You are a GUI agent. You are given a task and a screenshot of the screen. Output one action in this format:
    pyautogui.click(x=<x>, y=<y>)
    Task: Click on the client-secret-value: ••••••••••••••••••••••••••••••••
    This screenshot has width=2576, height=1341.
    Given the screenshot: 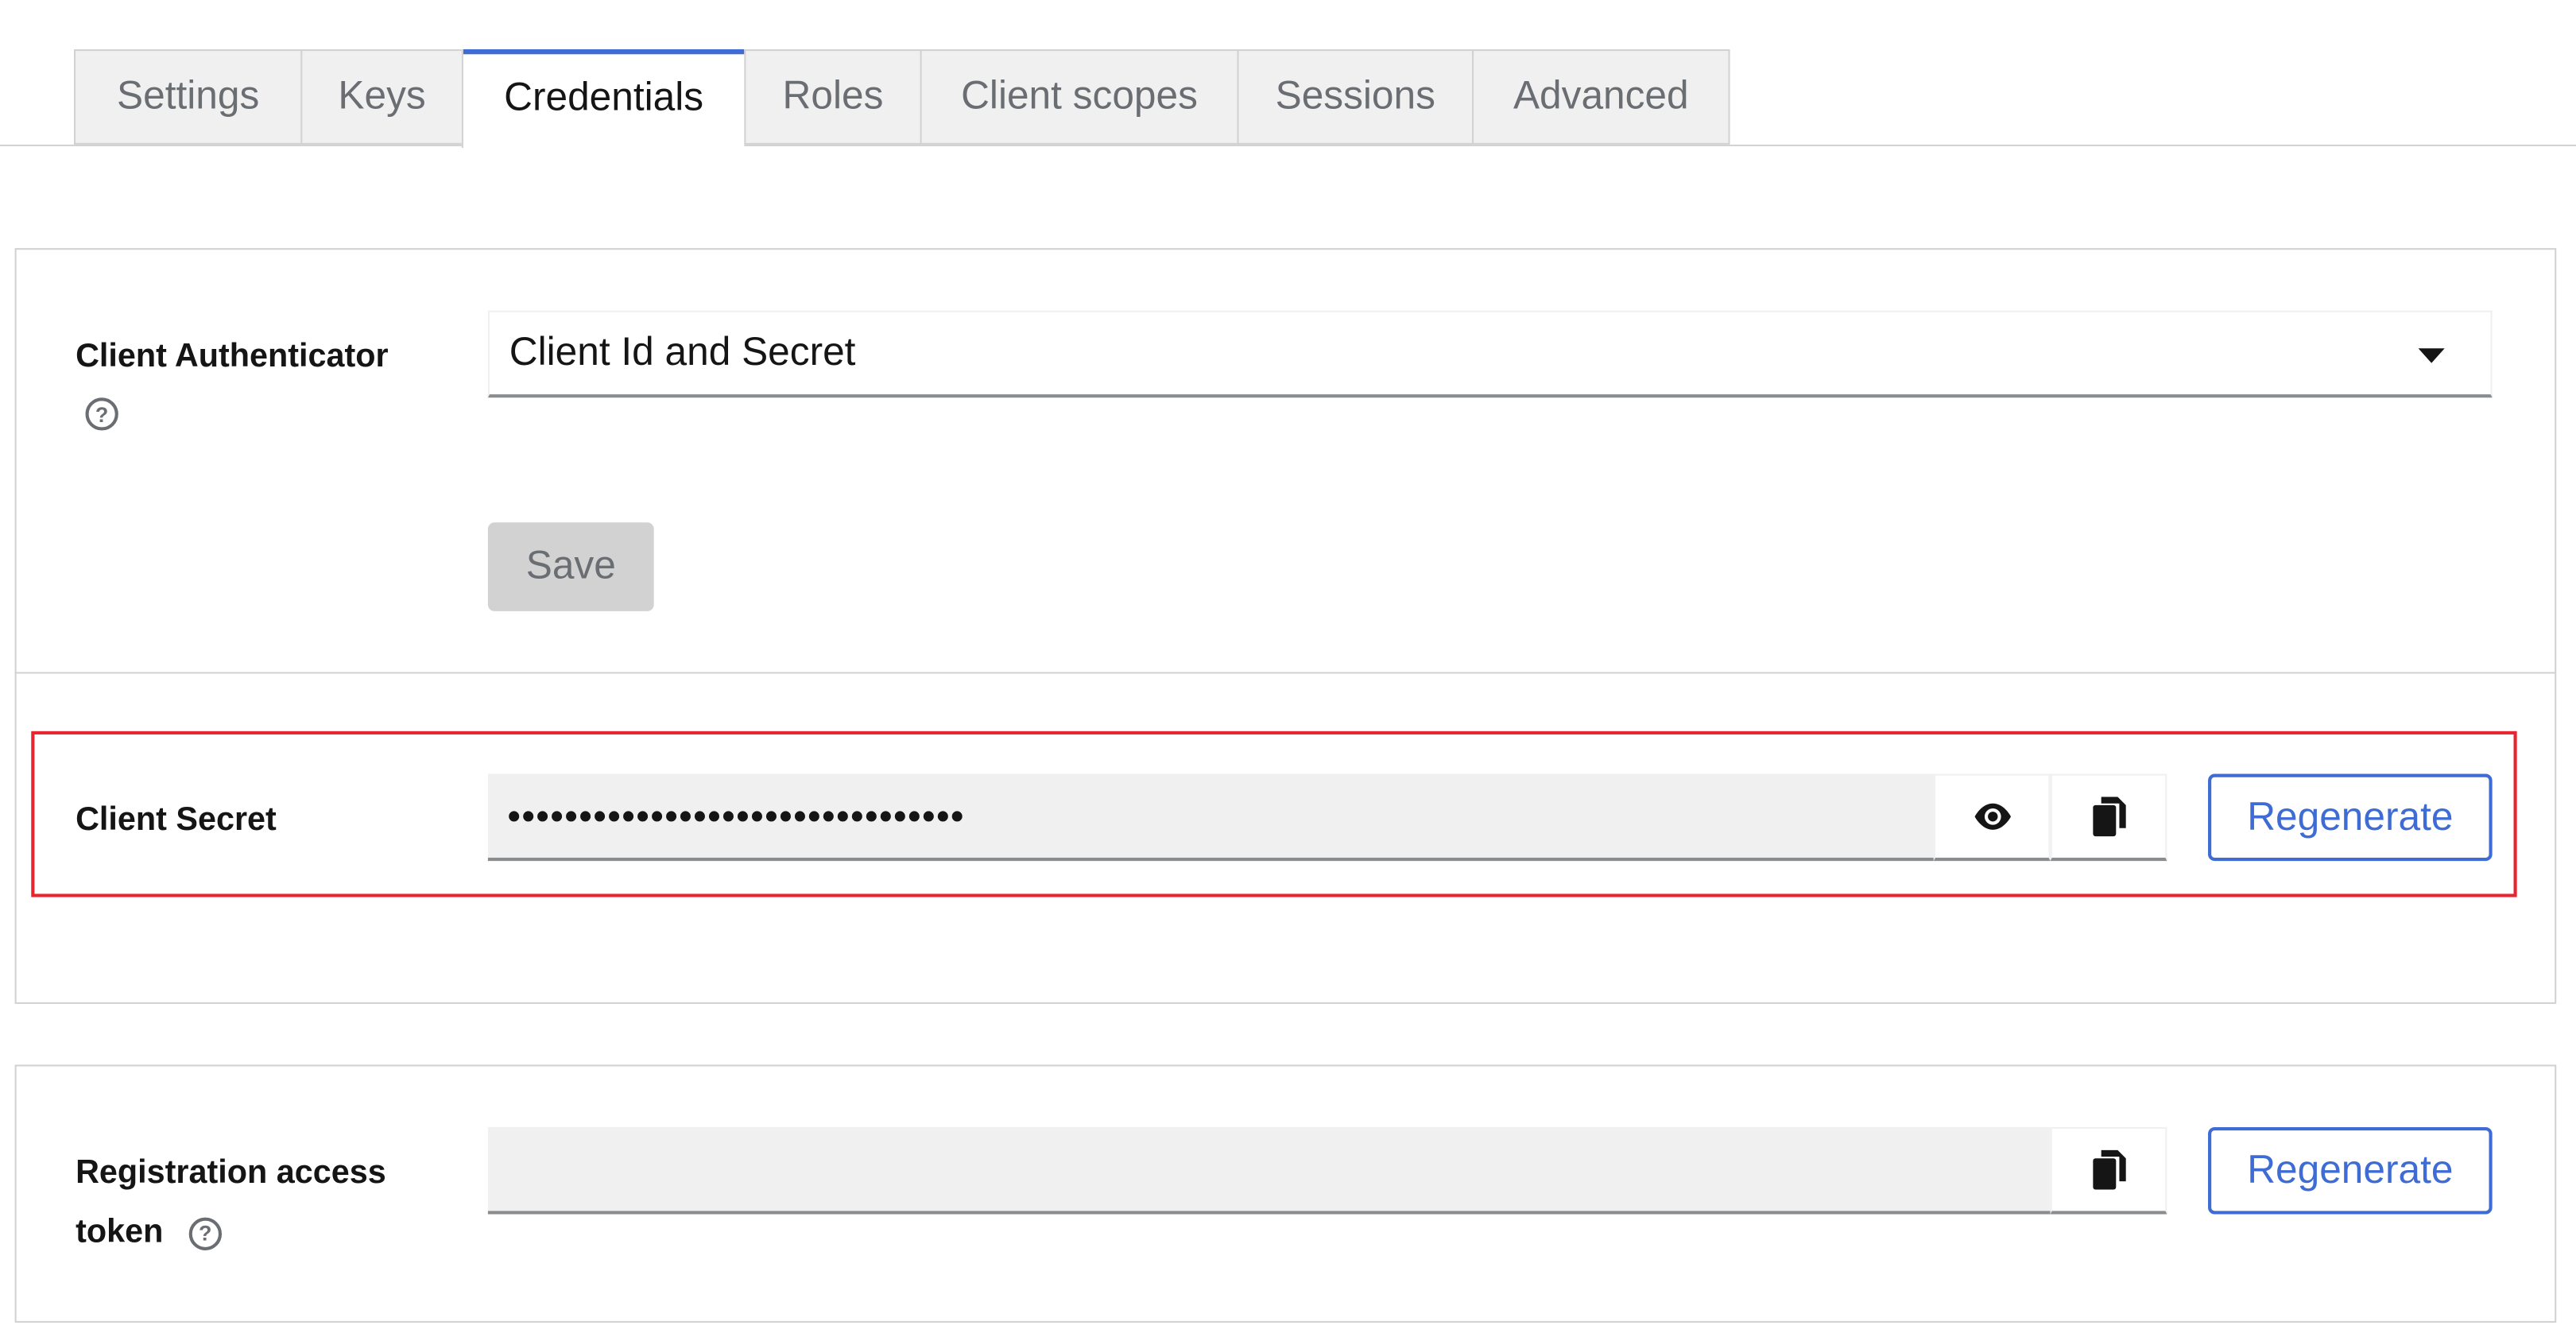 What is the action you would take?
    pyautogui.click(x=736, y=815)
    